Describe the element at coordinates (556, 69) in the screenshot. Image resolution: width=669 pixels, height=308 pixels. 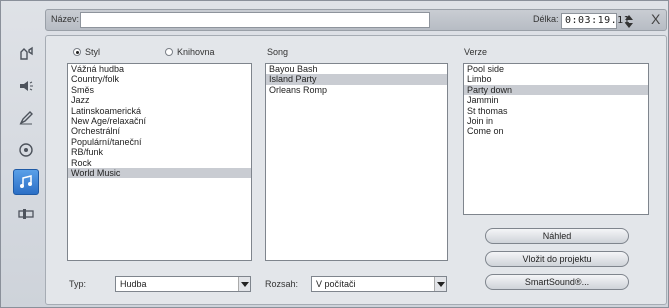
I see `version-list-item: Pool side` at that location.